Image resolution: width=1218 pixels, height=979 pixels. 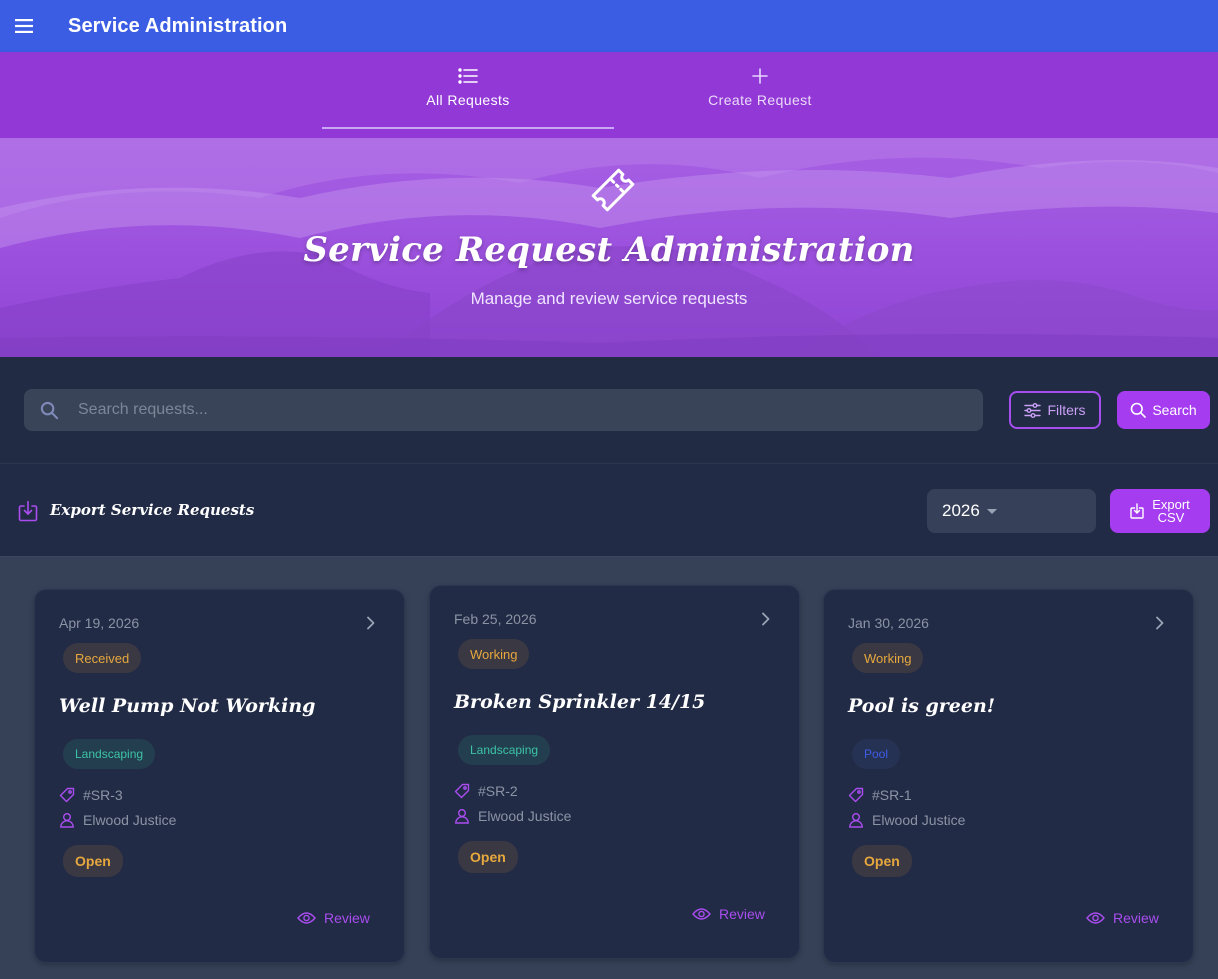 What do you see at coordinates (1011, 511) in the screenshot?
I see `year-select: 2026` at bounding box center [1011, 511].